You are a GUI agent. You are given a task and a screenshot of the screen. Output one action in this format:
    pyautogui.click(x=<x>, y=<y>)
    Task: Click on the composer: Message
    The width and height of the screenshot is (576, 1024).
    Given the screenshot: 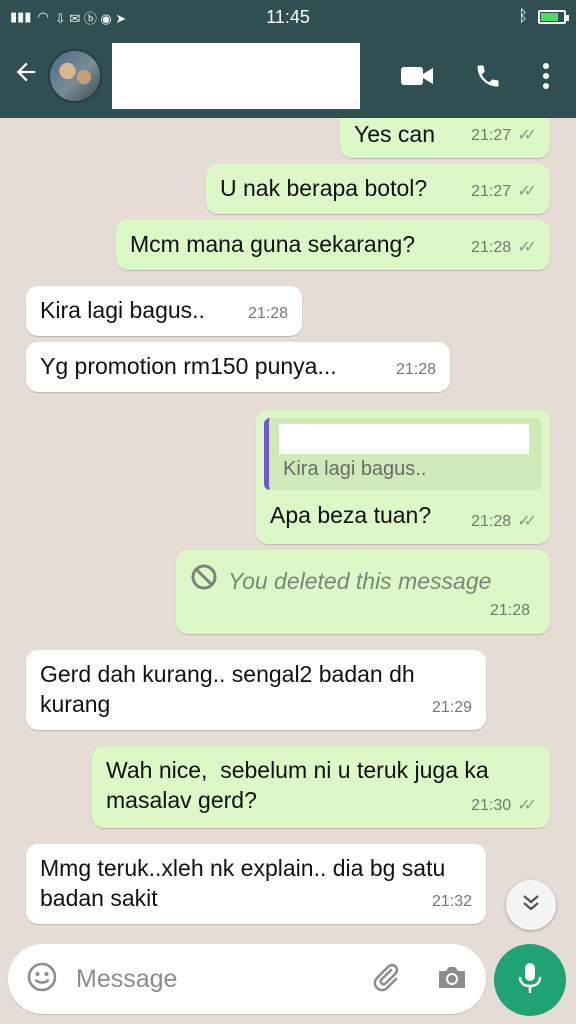 What is the action you would take?
    pyautogui.click(x=247, y=979)
    